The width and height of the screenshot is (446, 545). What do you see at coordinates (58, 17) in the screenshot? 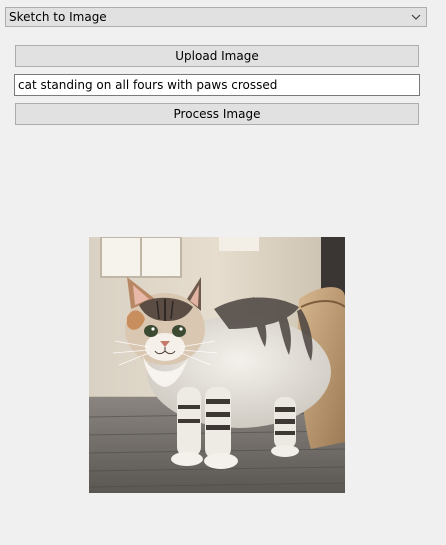
I see `mode-select-value: Sketch to Image` at bounding box center [58, 17].